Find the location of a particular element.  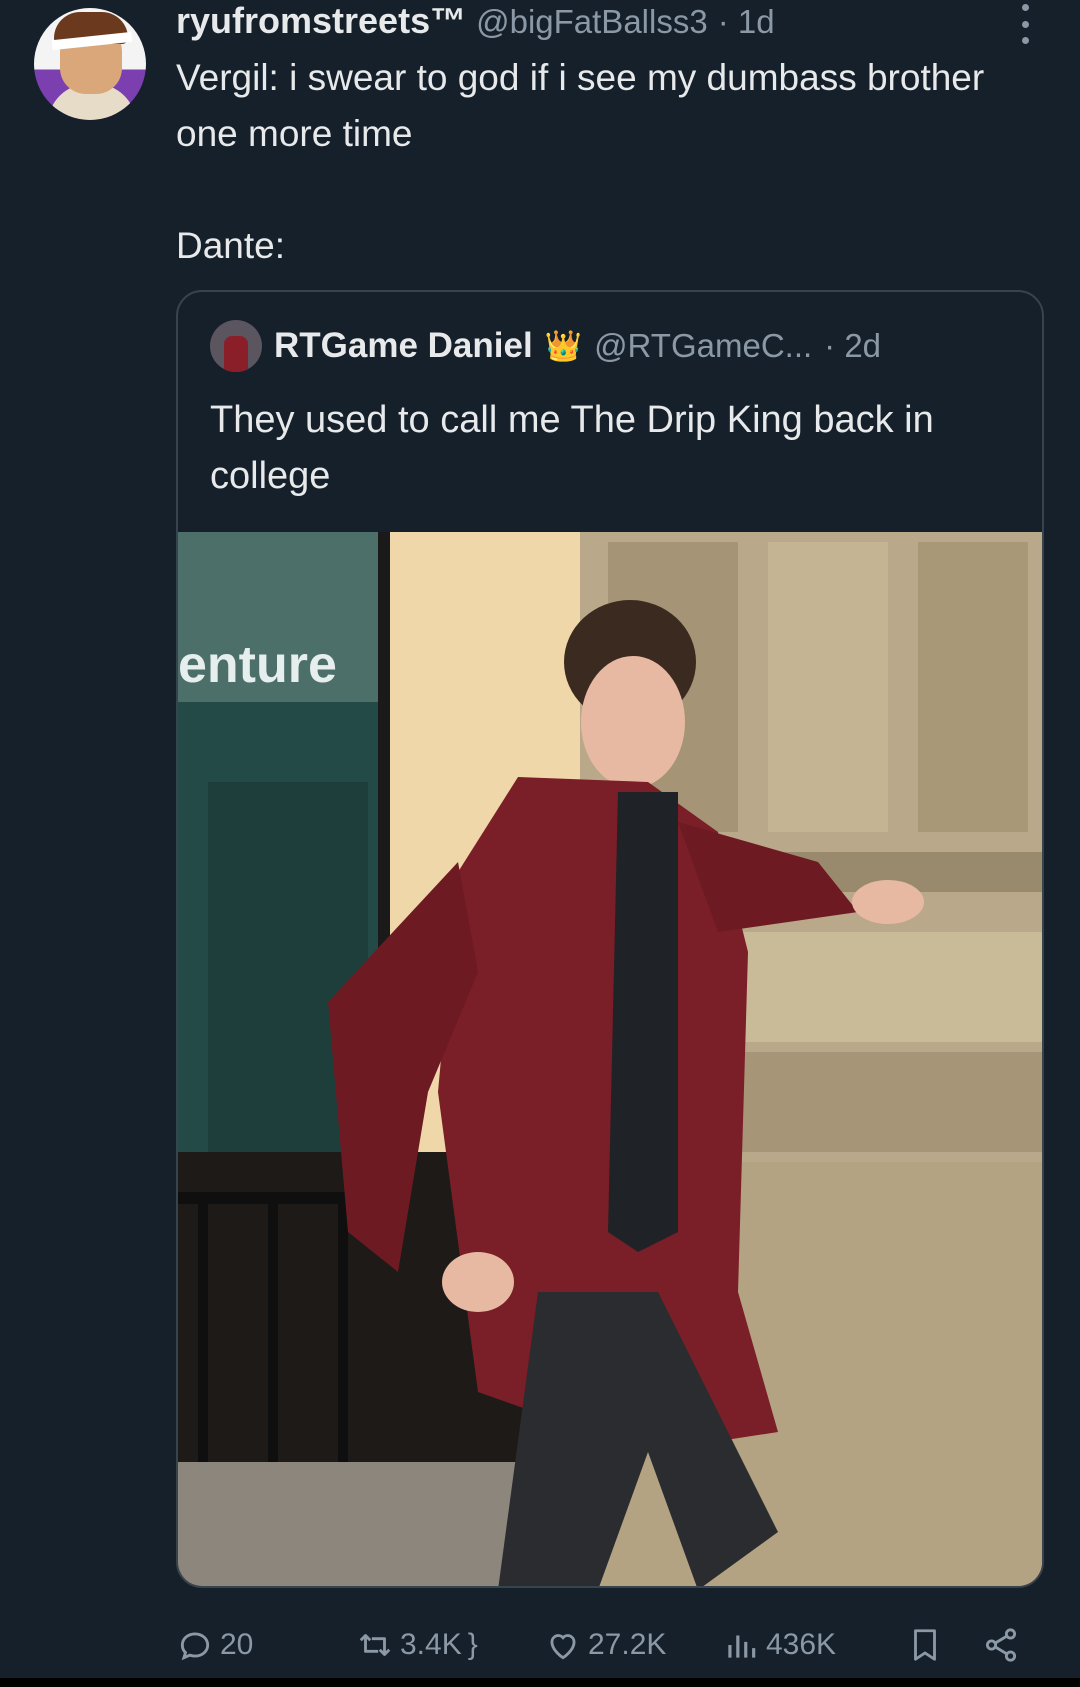

like-button: 27.2K is located at coordinates (605, 1645).